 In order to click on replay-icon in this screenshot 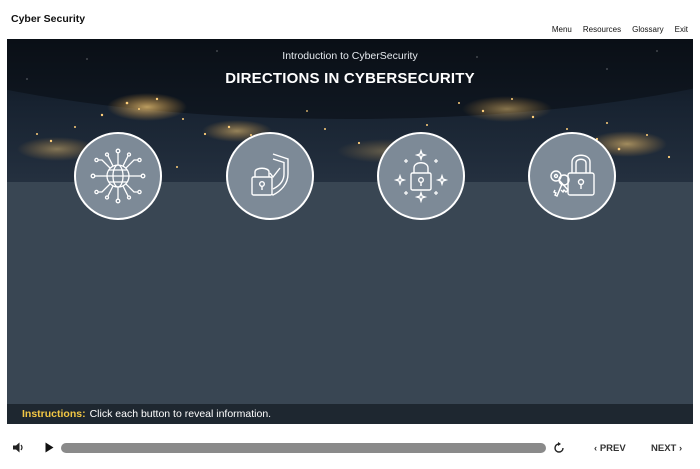, I will do `click(559, 448)`.